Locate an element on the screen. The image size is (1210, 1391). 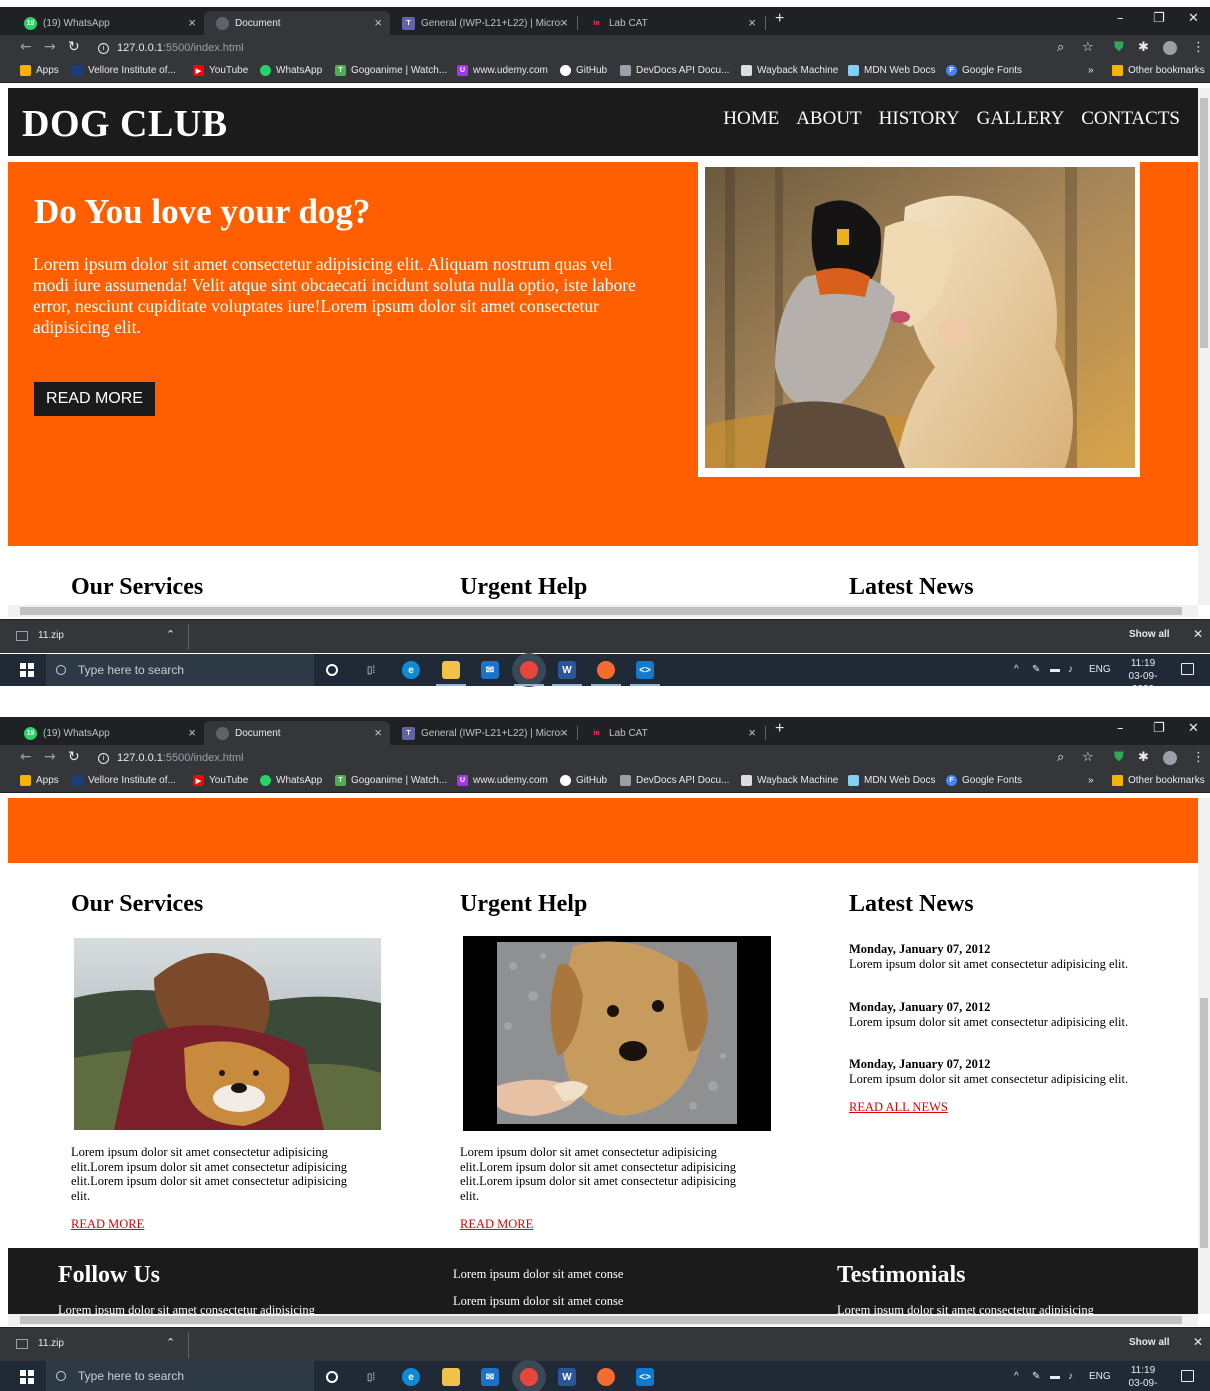
site-logo: DOG CLUB is located at coordinates (125, 124).